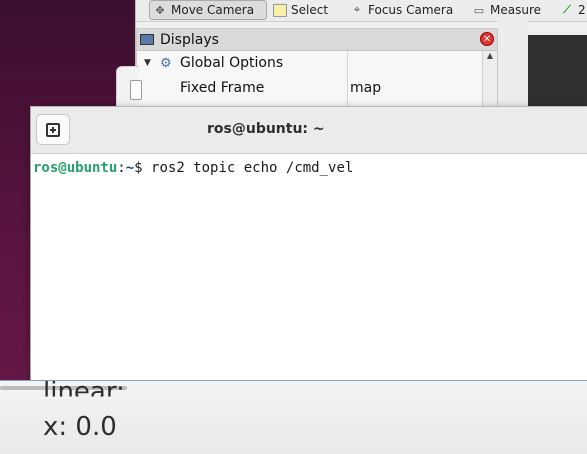  What do you see at coordinates (166, 63) in the screenshot?
I see `gear-icon: ⚙` at bounding box center [166, 63].